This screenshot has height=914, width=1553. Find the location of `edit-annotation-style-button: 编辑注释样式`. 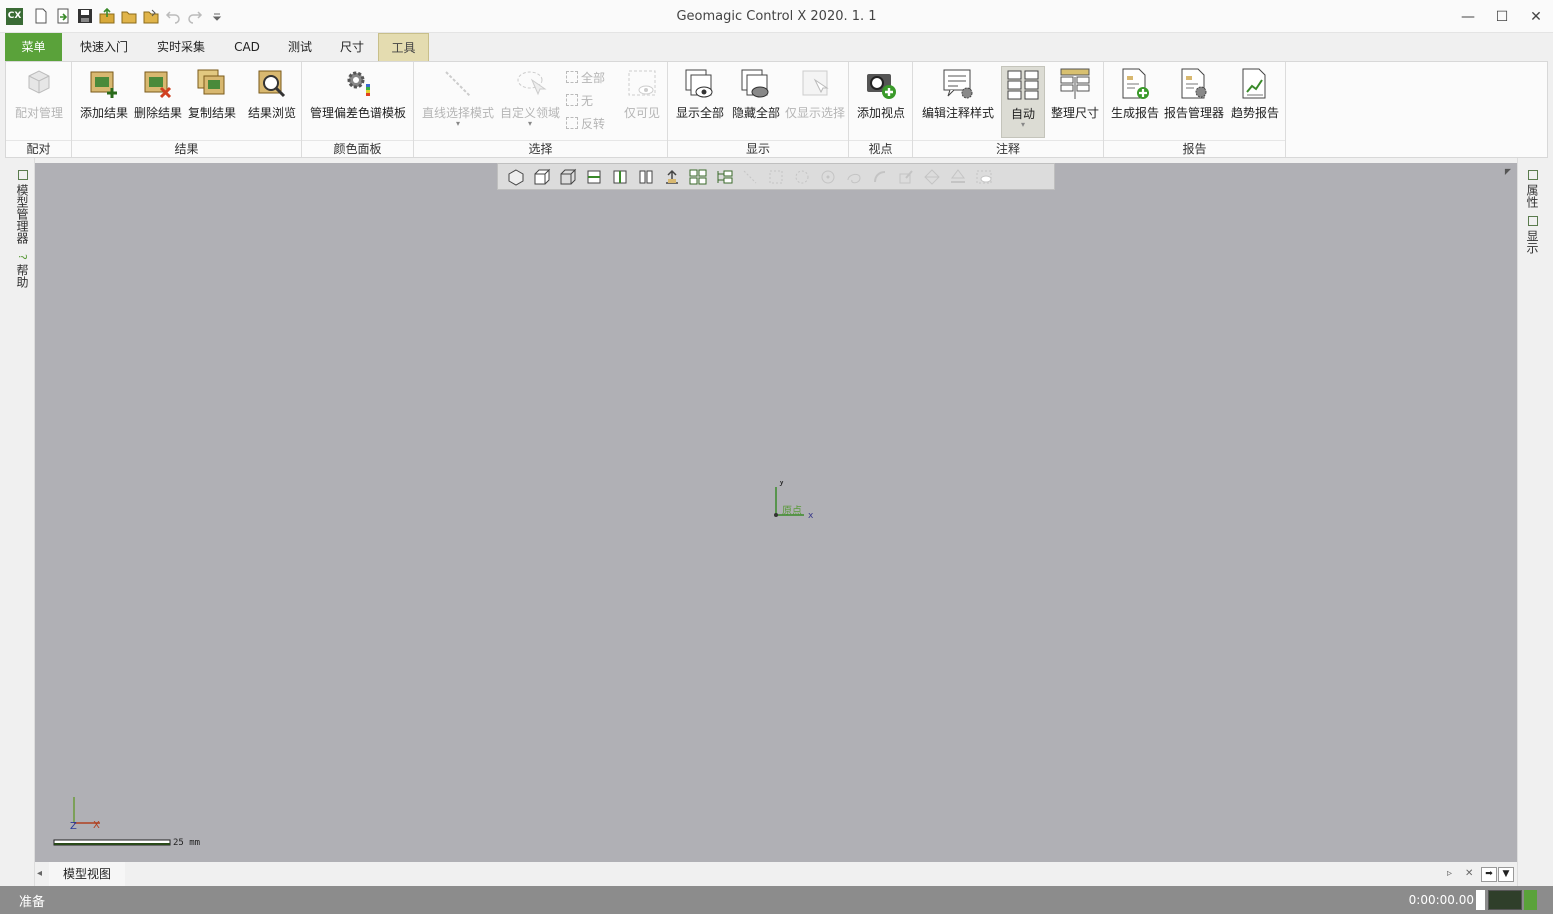

edit-annotation-style-button: 编辑注释样式 is located at coordinates (958, 102).